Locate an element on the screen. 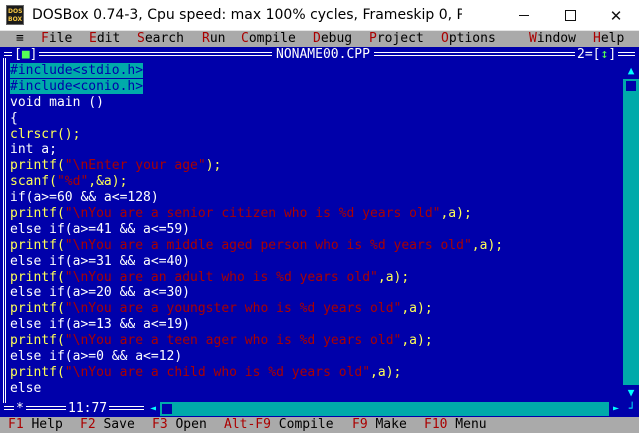 Image resolution: width=639 pixels, height=433 pixels. system-menu-icon: ≡ is located at coordinates (20, 39).